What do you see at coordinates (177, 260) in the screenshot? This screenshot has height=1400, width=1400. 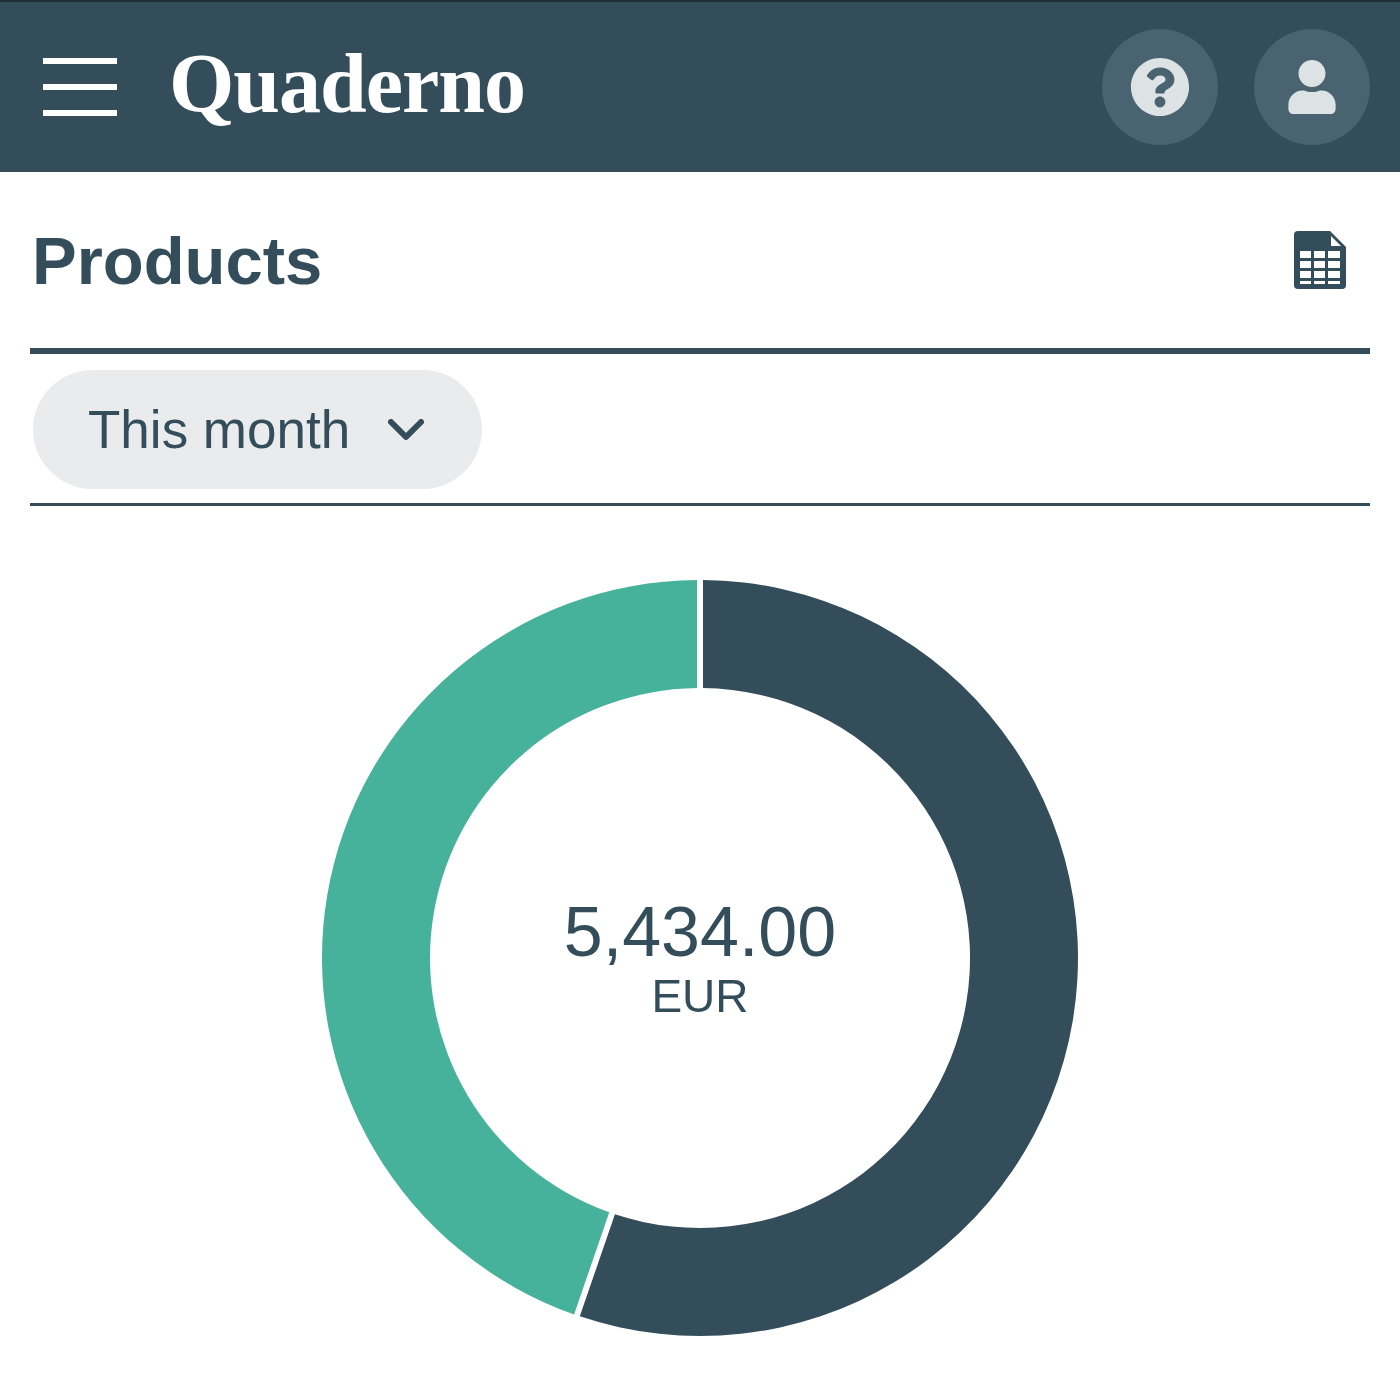 I see `page-title: Products` at bounding box center [177, 260].